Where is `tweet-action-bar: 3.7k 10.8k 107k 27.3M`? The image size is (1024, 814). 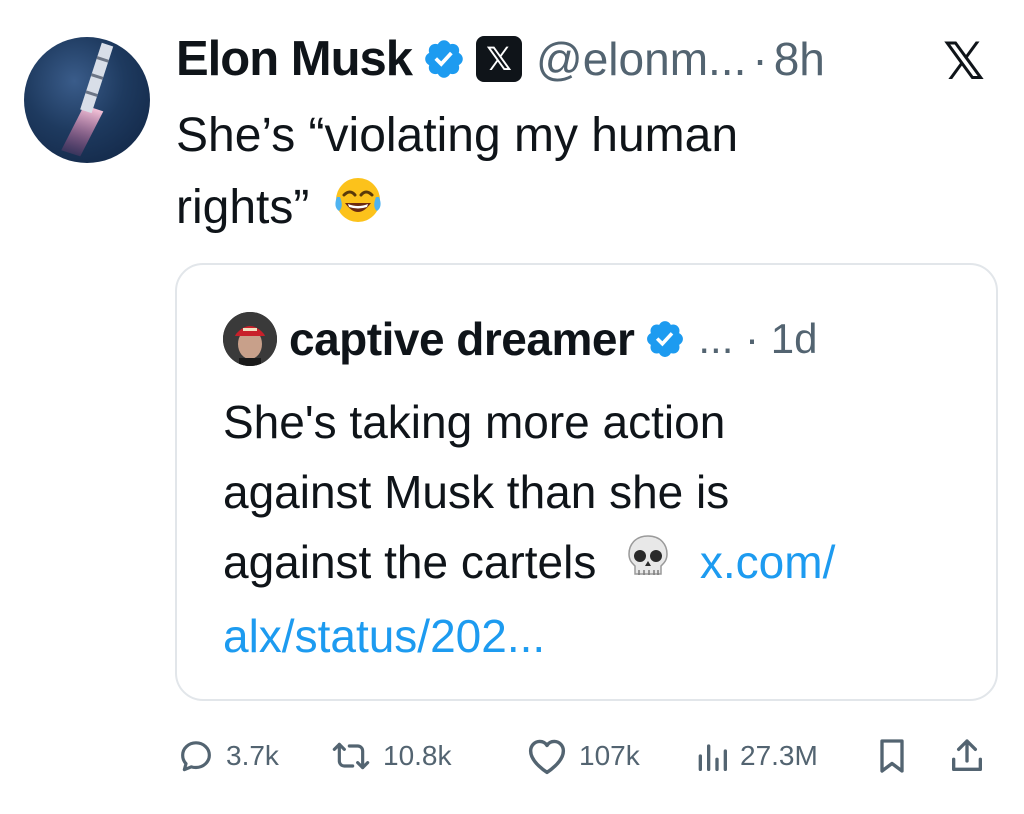 tweet-action-bar: 3.7k 10.8k 107k 27.3M is located at coordinates (586, 756).